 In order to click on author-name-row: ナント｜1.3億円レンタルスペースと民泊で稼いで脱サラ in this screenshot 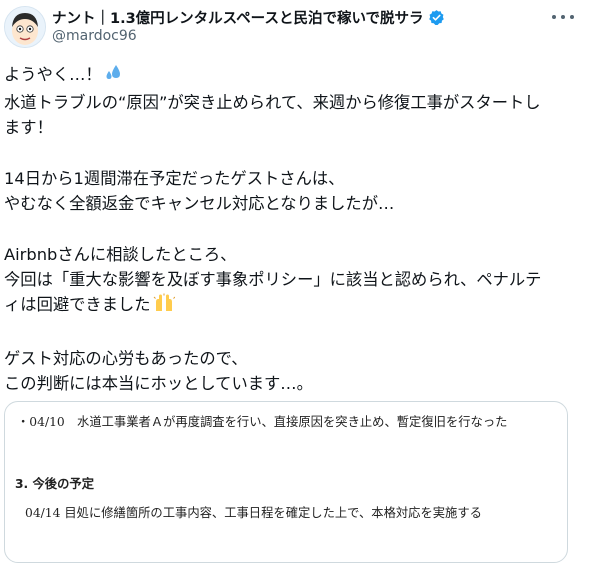, I will do `click(248, 17)`.